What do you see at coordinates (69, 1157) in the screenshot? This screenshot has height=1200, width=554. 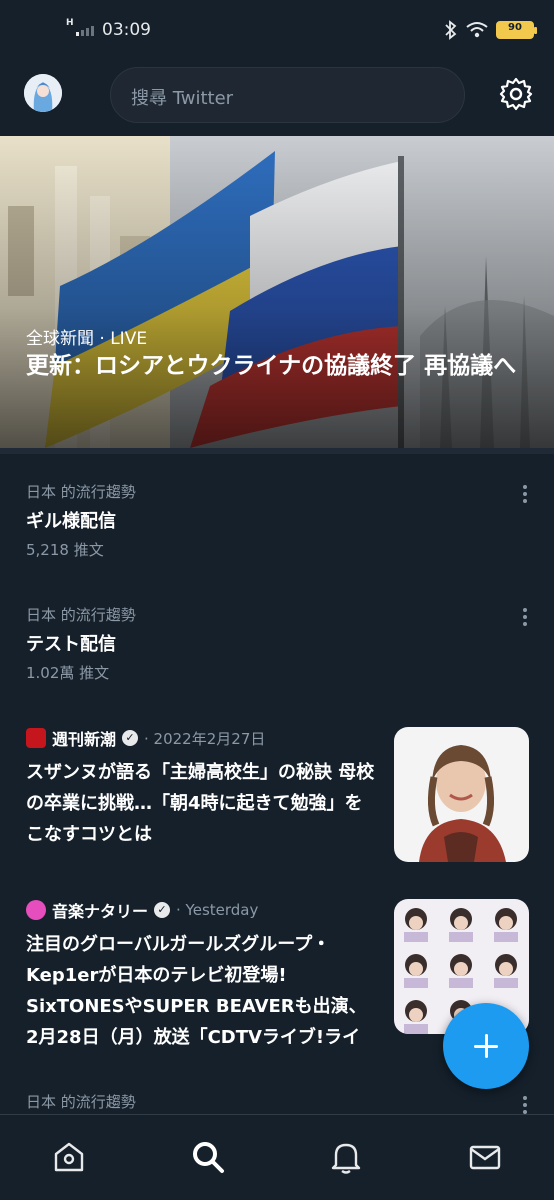 I see `home-icon` at bounding box center [69, 1157].